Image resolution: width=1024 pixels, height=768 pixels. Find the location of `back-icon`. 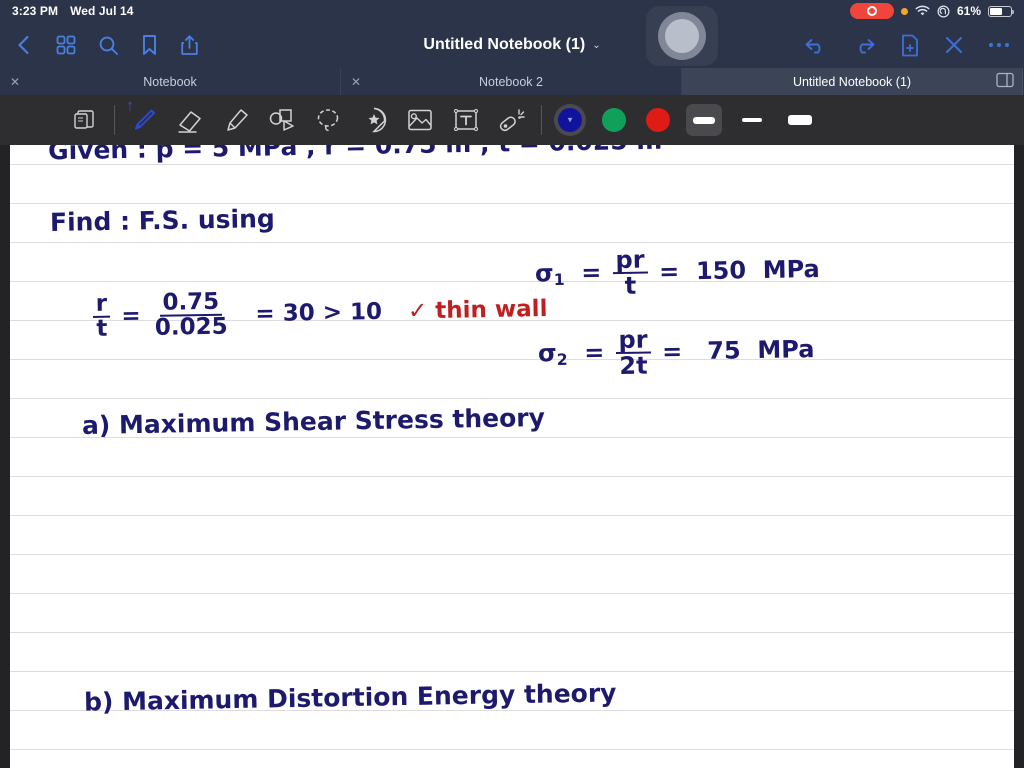

back-icon is located at coordinates (24, 45).